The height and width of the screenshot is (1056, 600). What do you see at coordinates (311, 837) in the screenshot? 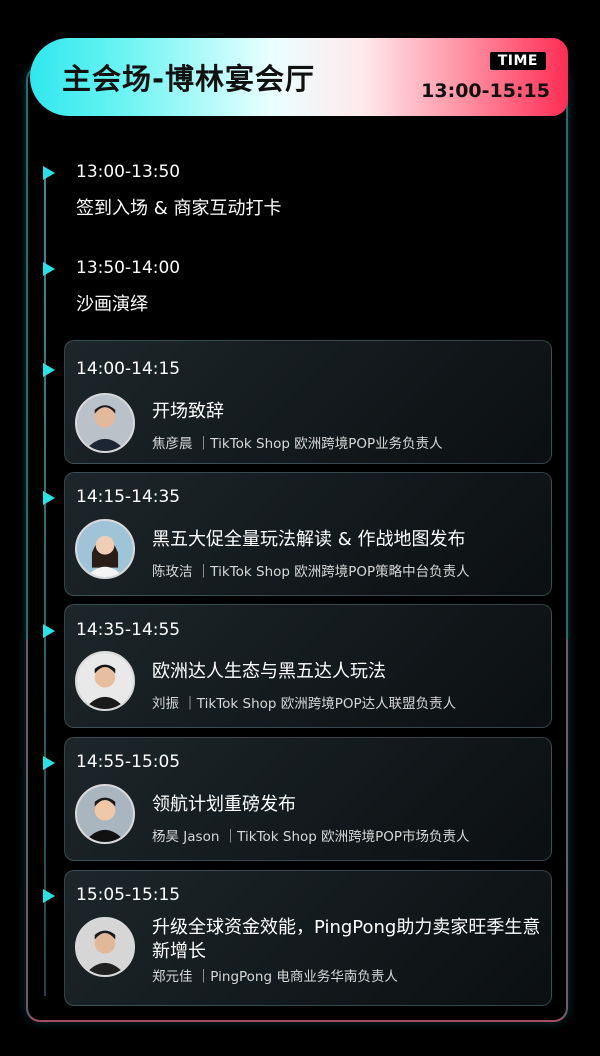
I see `speaker-info: 杨昊 Jason ｜TikTok Shop 欧洲跨境POP市场负责人` at bounding box center [311, 837].